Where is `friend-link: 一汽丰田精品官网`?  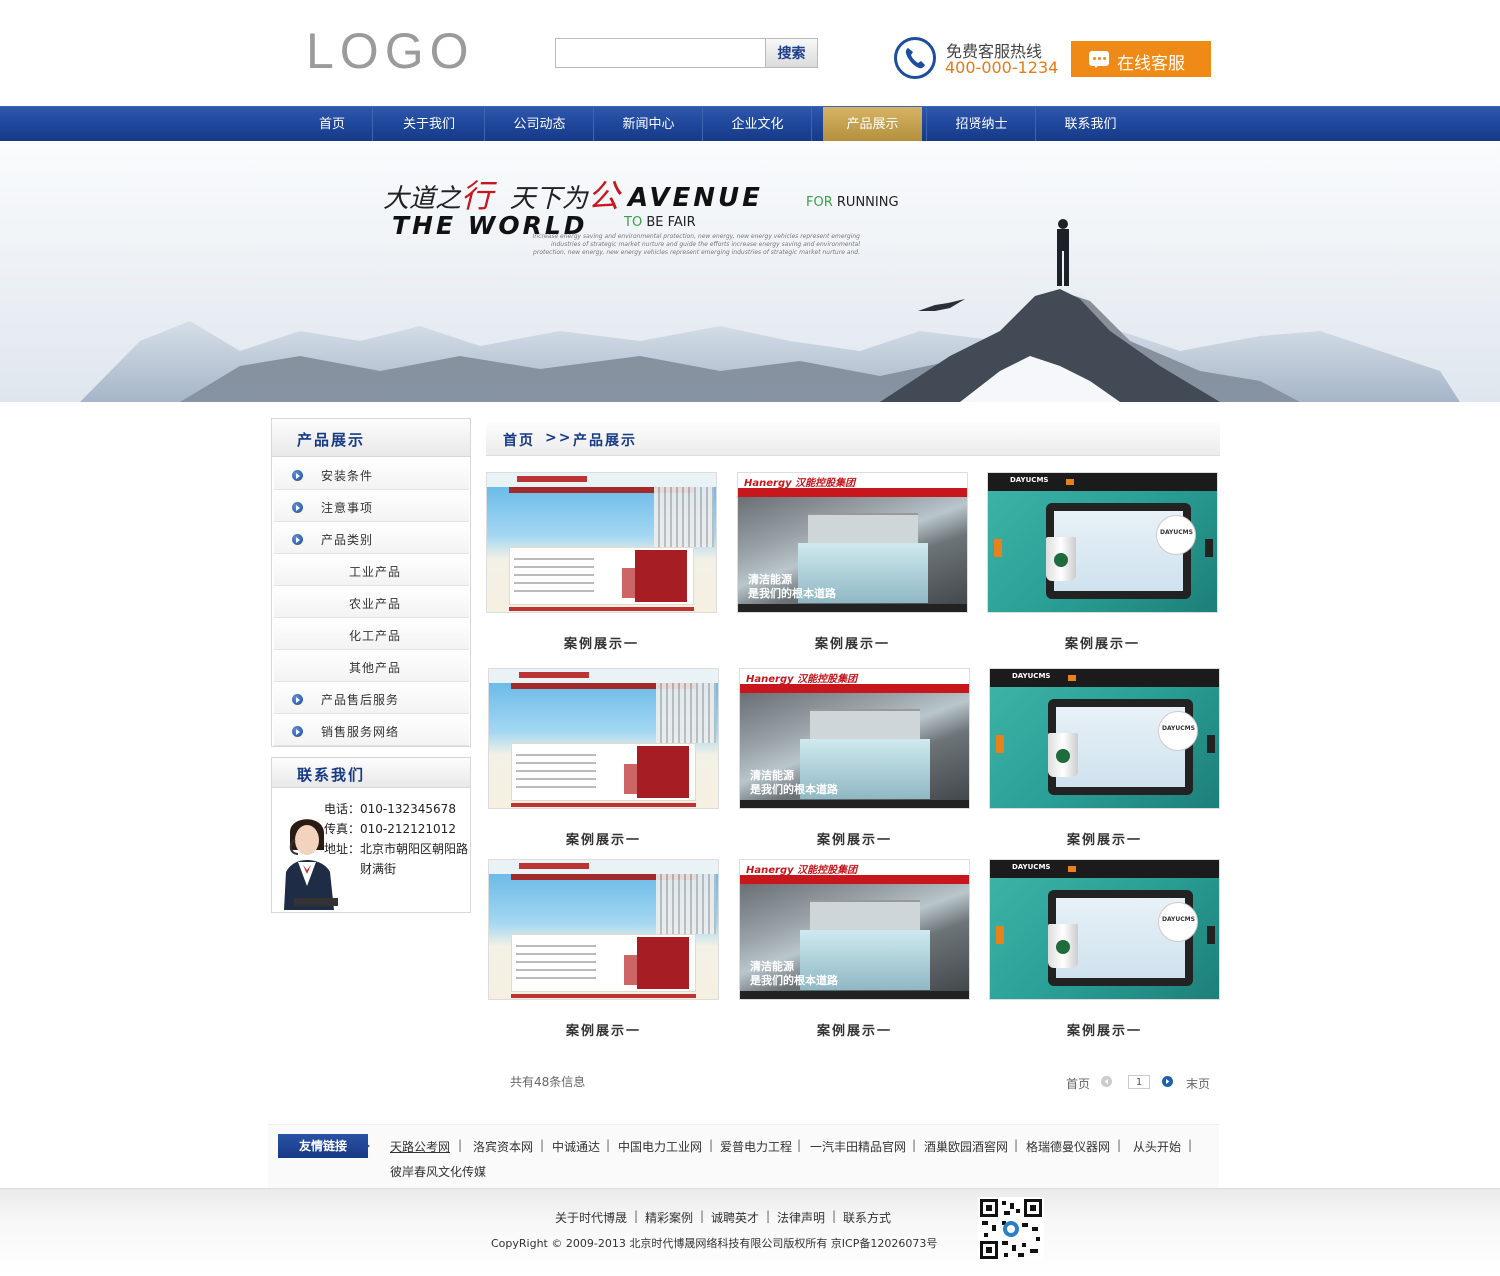
friend-link: 一汽丰田精品官网 is located at coordinates (858, 1146).